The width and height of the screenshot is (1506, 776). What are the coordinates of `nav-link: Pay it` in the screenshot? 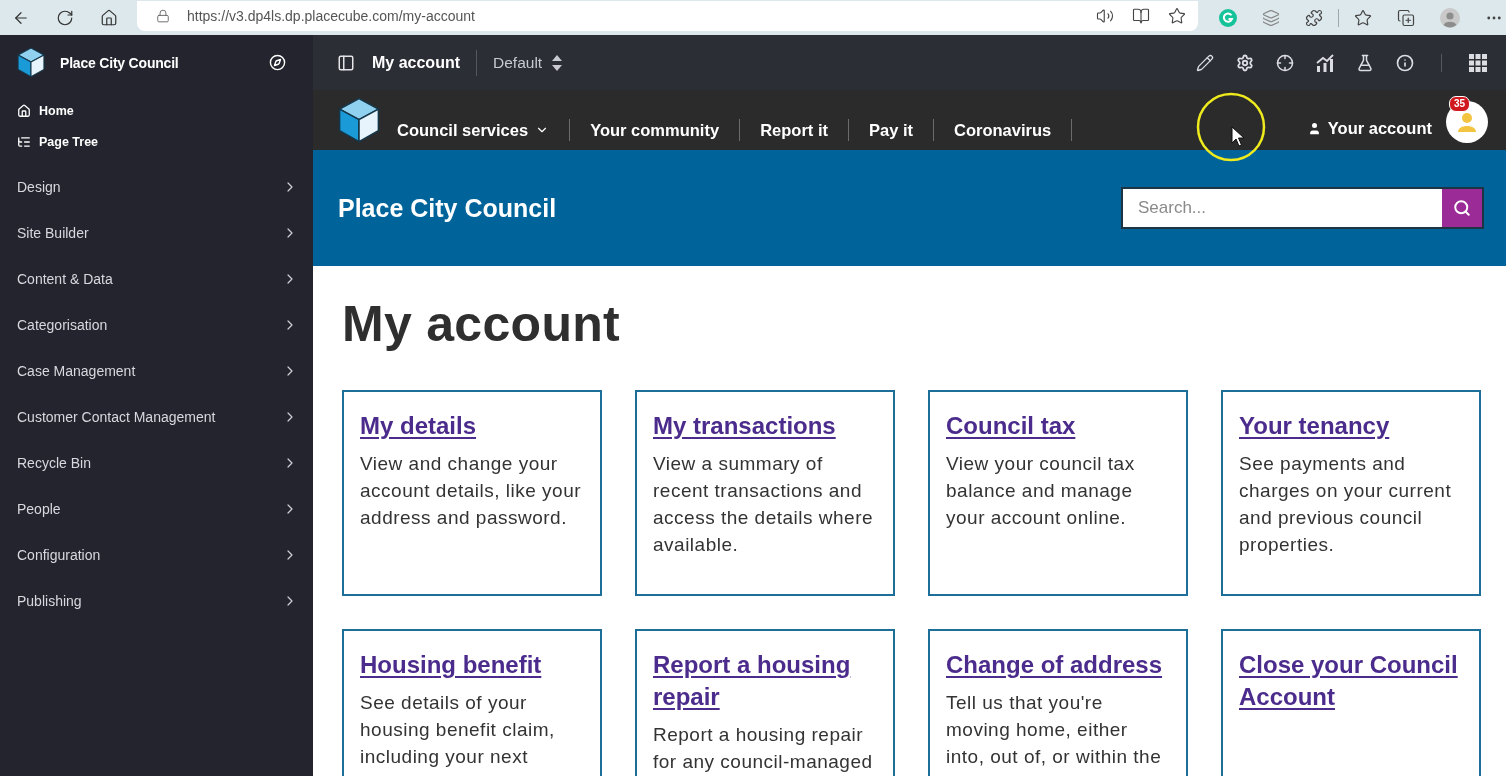 It's located at (891, 130).